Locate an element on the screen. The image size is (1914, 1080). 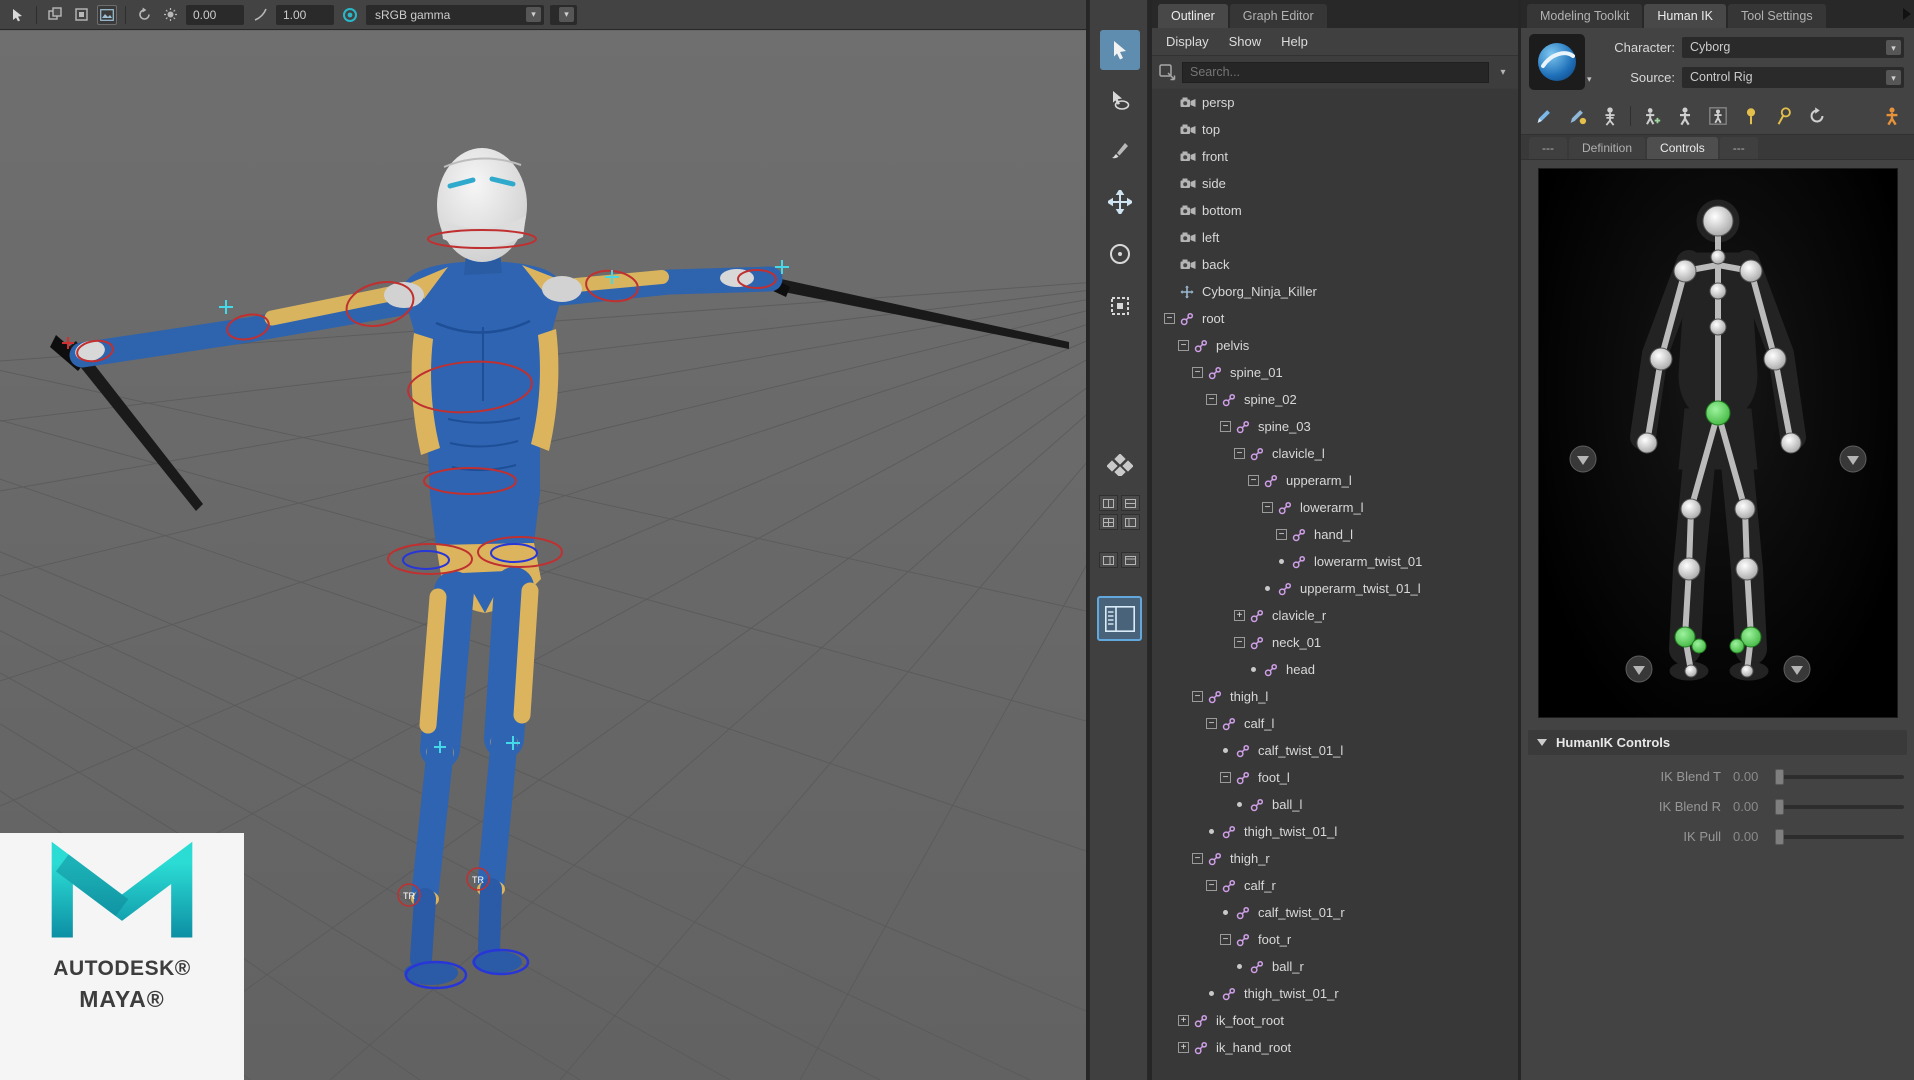
node-label: neck_01 is located at coordinates (1296, 642).